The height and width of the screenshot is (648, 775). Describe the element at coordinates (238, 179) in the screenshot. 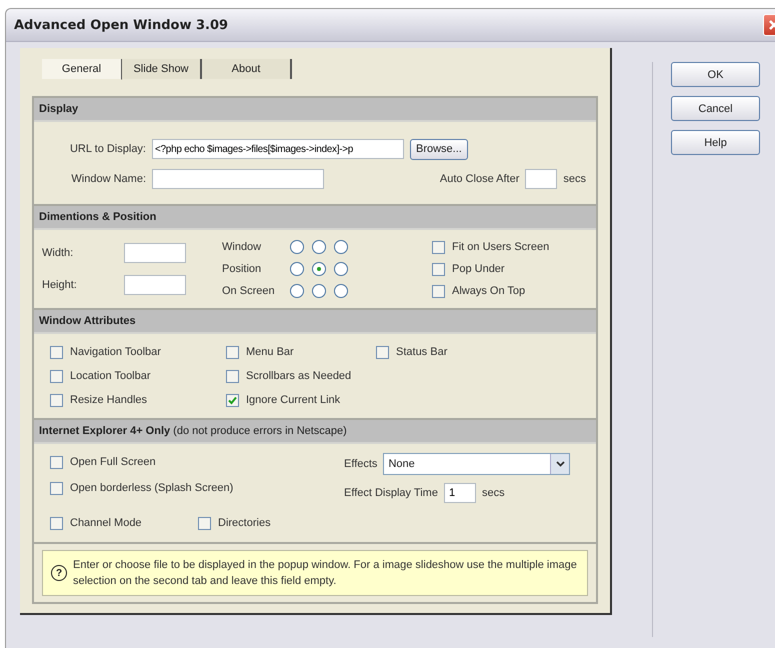

I see `window-name-field` at that location.